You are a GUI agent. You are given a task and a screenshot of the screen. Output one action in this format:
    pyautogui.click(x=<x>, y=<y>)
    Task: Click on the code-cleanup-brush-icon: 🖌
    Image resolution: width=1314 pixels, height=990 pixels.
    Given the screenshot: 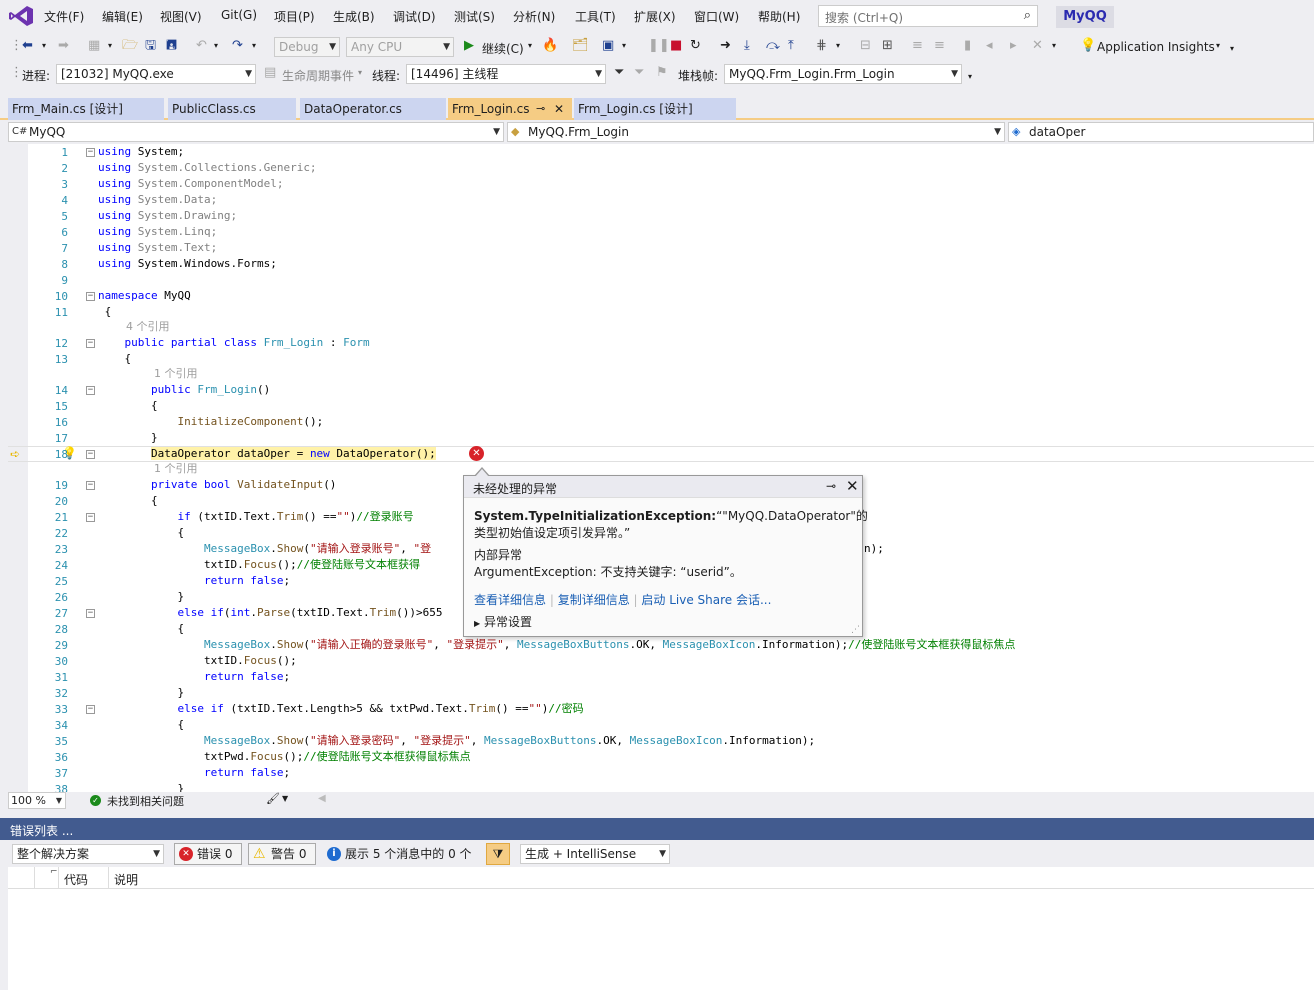 What is the action you would take?
    pyautogui.click(x=273, y=798)
    